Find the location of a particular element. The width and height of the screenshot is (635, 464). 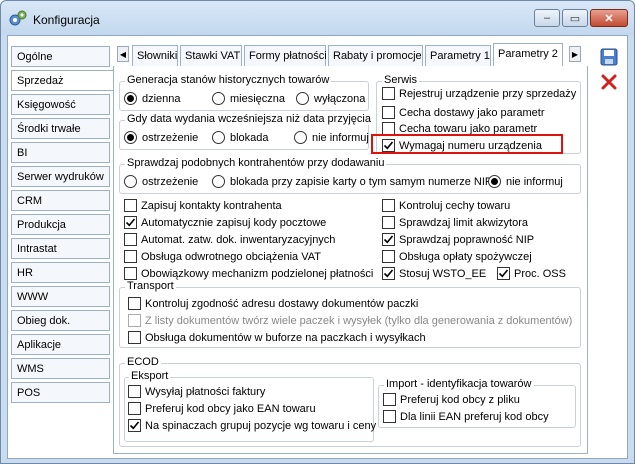

radio-data-wydania-nie-informuj: nie informuj is located at coordinates (331, 137).